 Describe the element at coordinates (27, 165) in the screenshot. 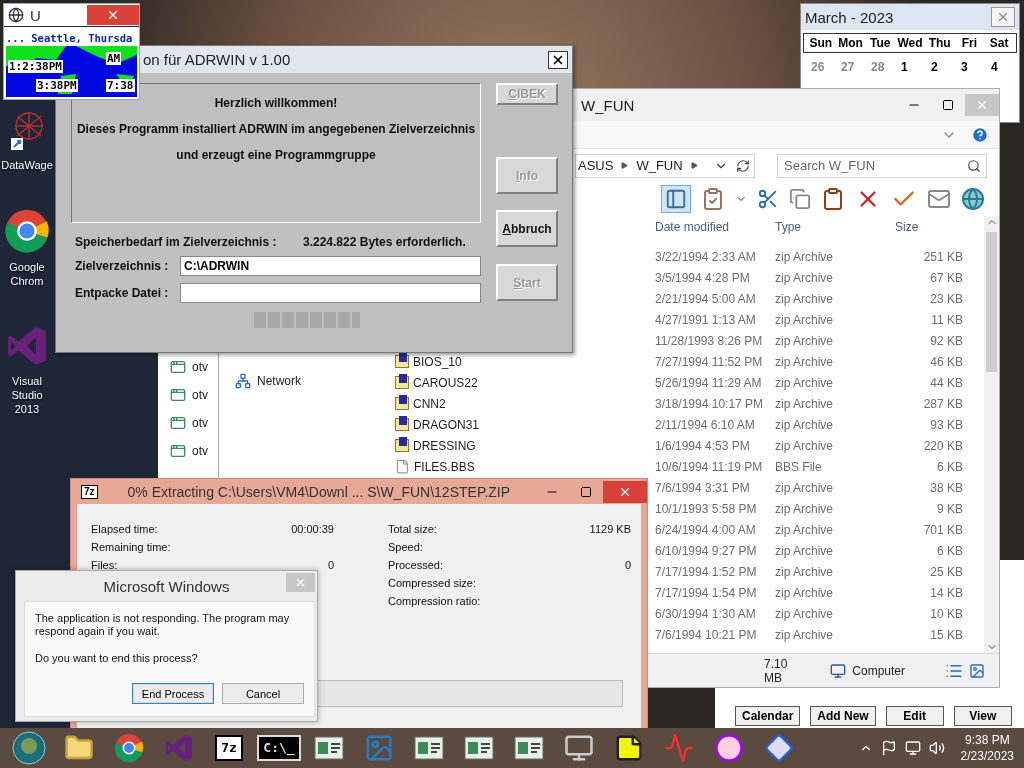

I see `desktop-icon-label: DataWage` at that location.